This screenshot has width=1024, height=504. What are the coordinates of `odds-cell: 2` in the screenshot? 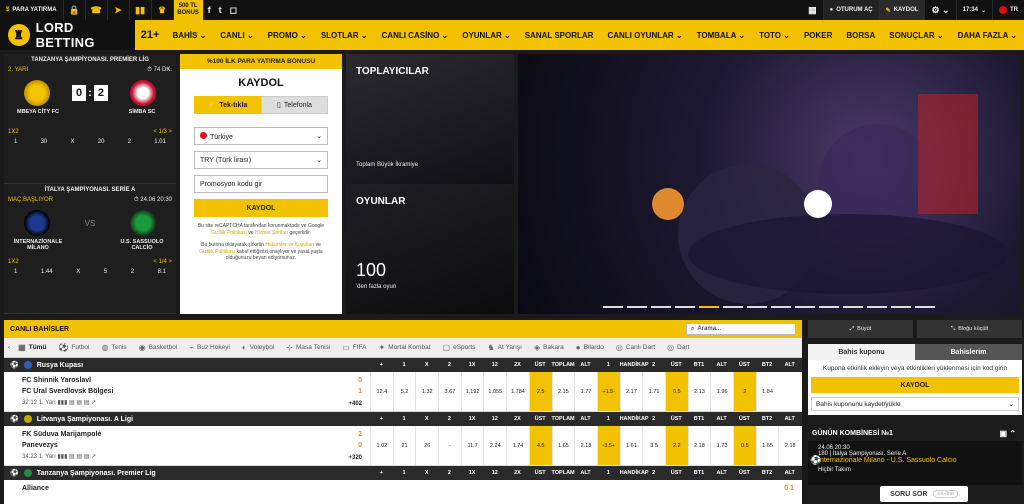 It's located at (744, 391).